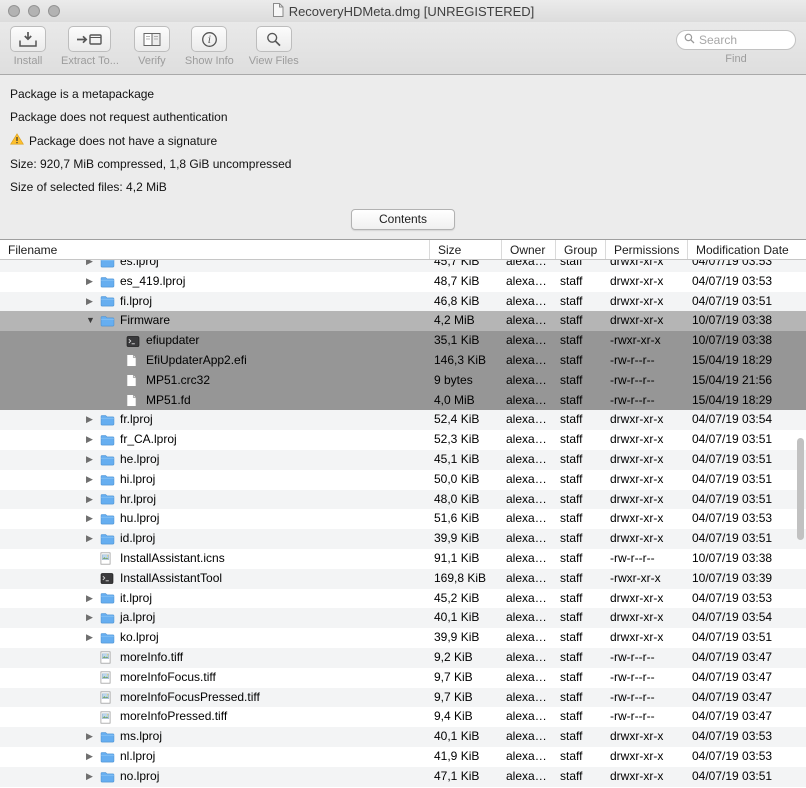 This screenshot has width=806, height=788. I want to click on column-header-owner: Owner, so click(529, 249).